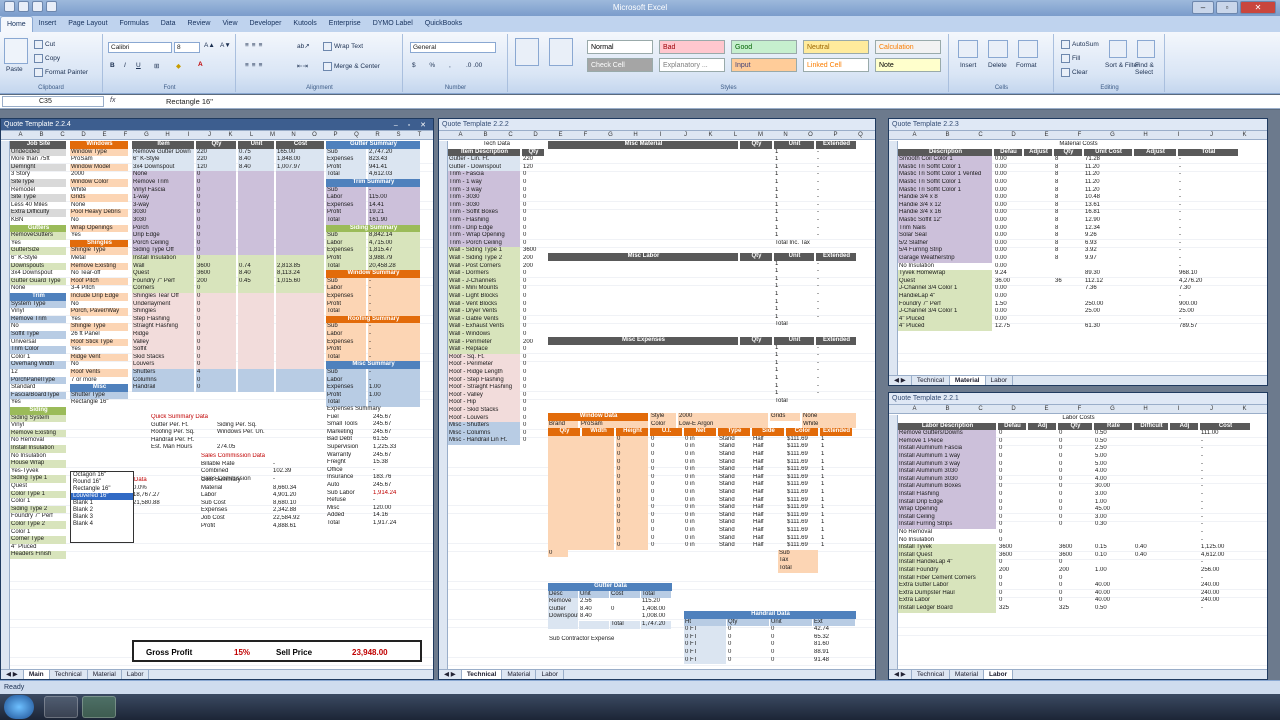 The width and height of the screenshot is (1280, 720). I want to click on column-header: I, so click(1178, 409).